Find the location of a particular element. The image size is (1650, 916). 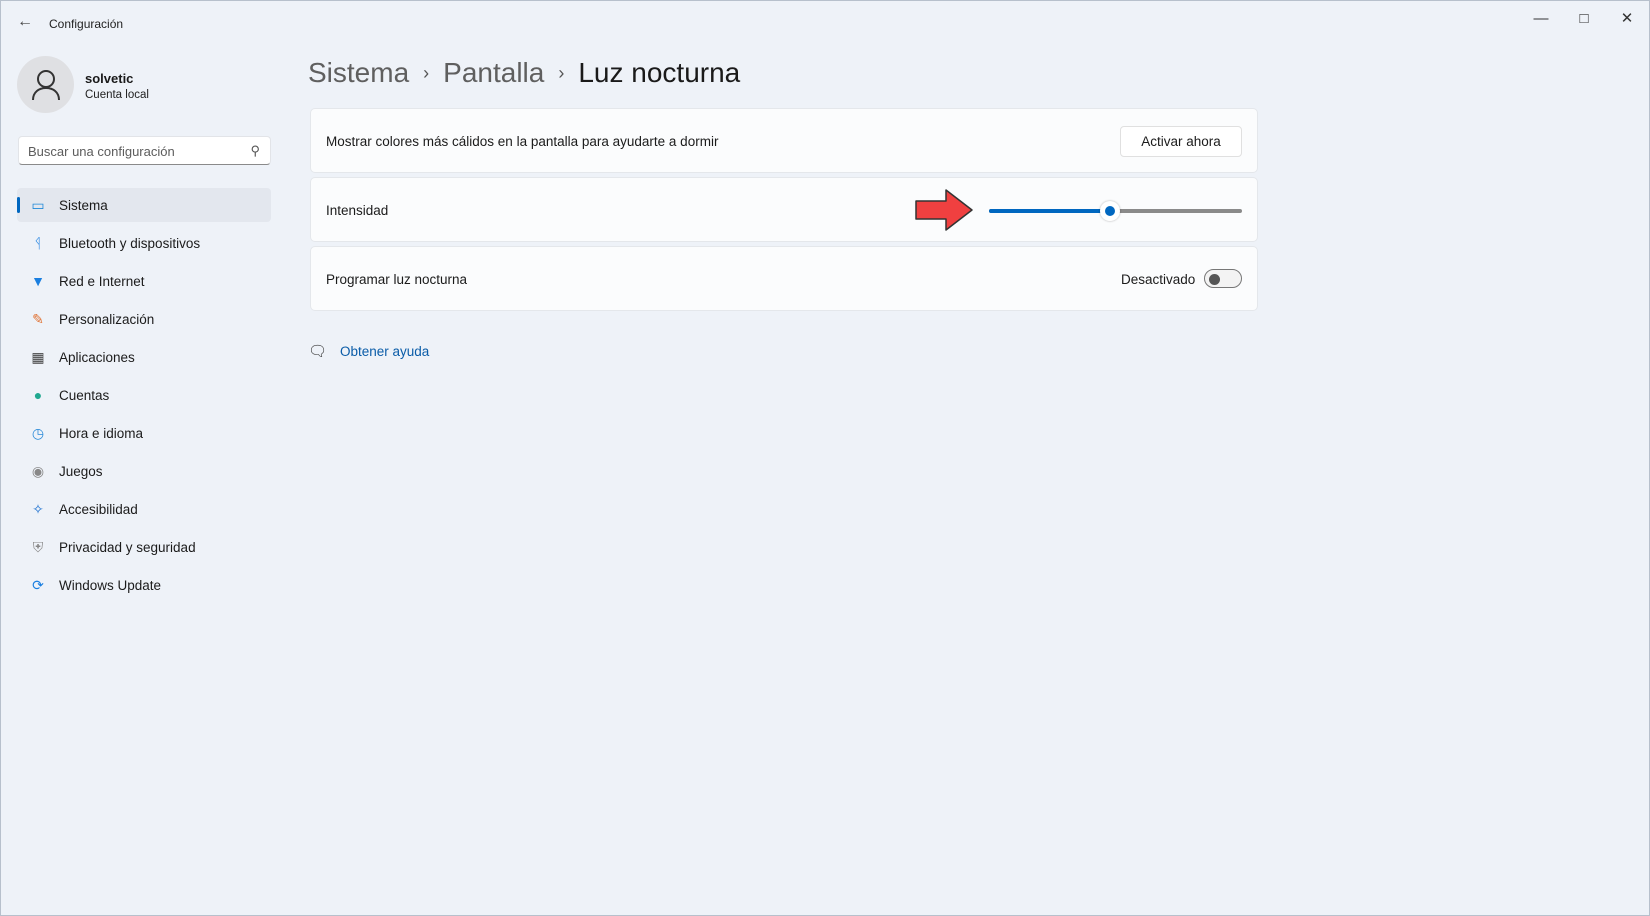

bluetooth-icon: ᛩ is located at coordinates (38, 243).